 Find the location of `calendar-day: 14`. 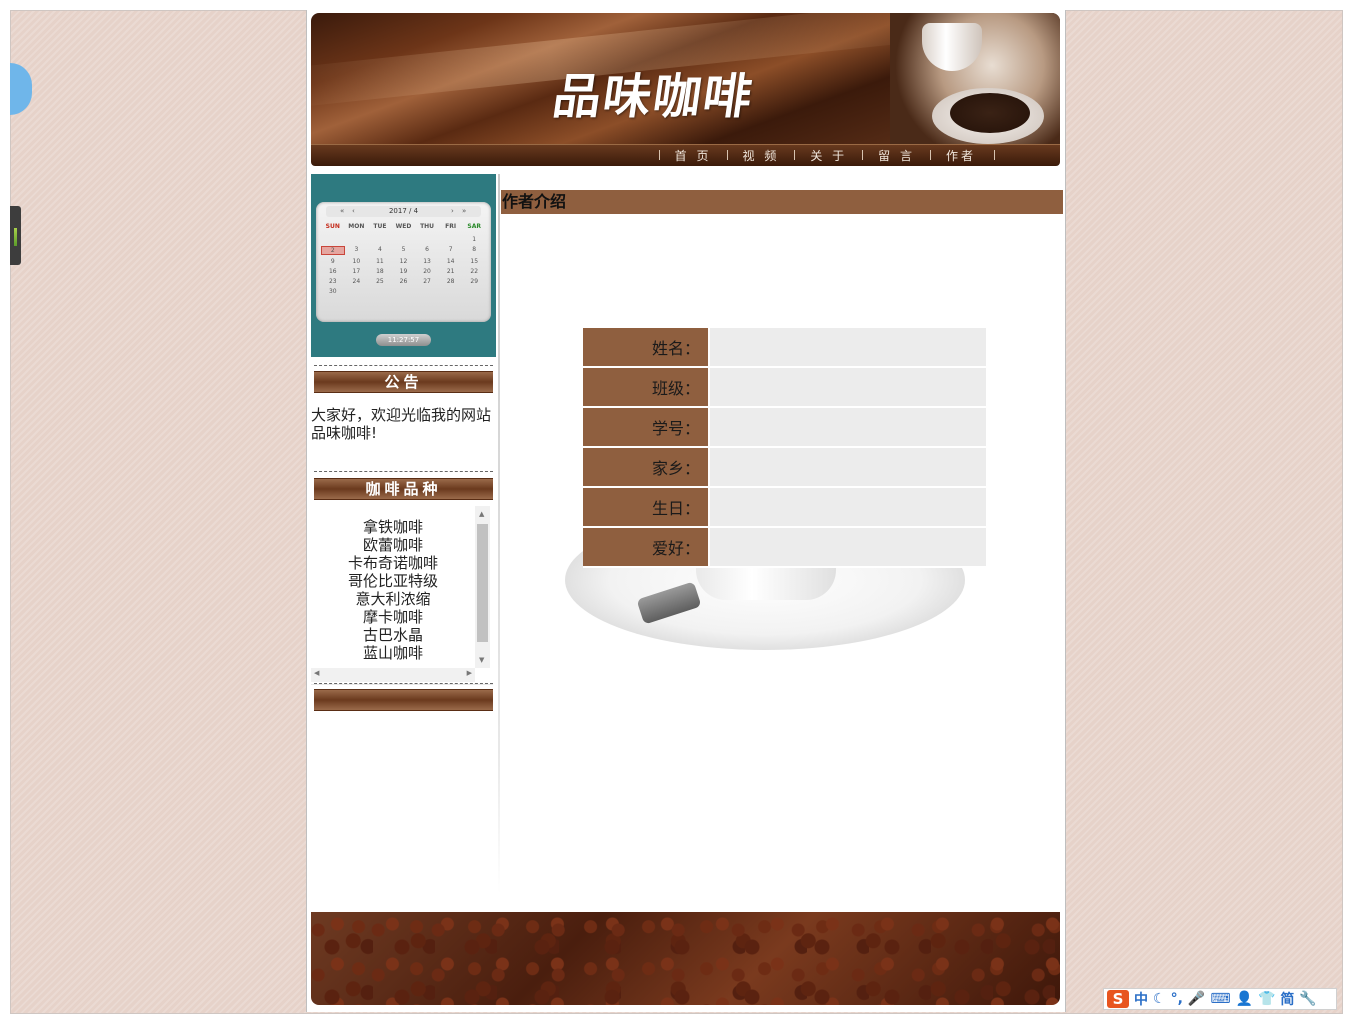

calendar-day: 14 is located at coordinates (451, 261).